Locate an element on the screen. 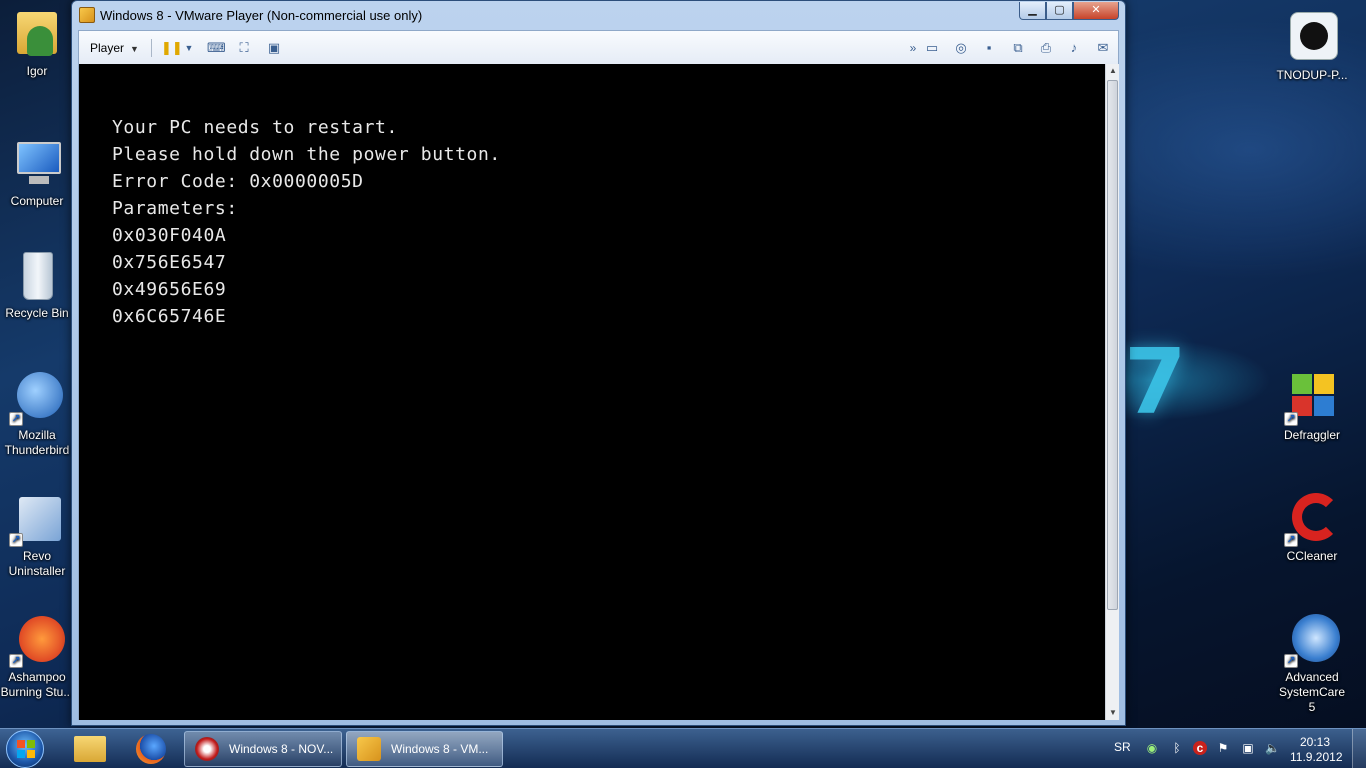  message-log-icon: ✉ is located at coordinates (1103, 48).